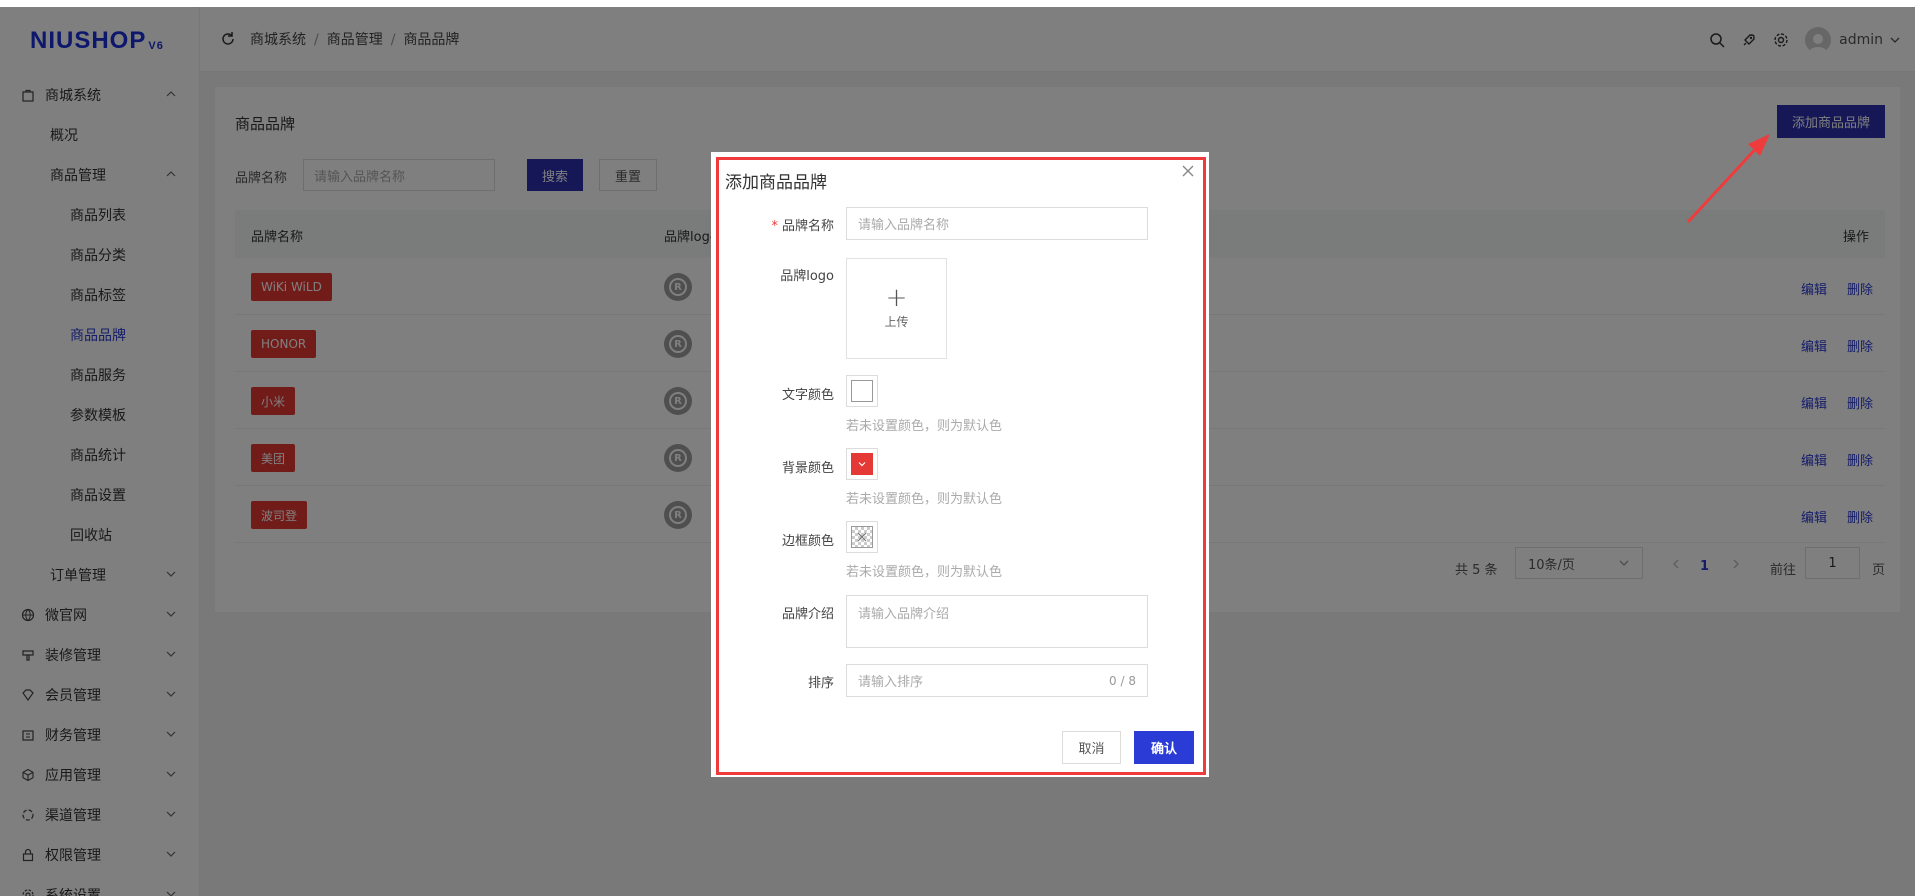  I want to click on confirm-button: 确认, so click(1164, 747).